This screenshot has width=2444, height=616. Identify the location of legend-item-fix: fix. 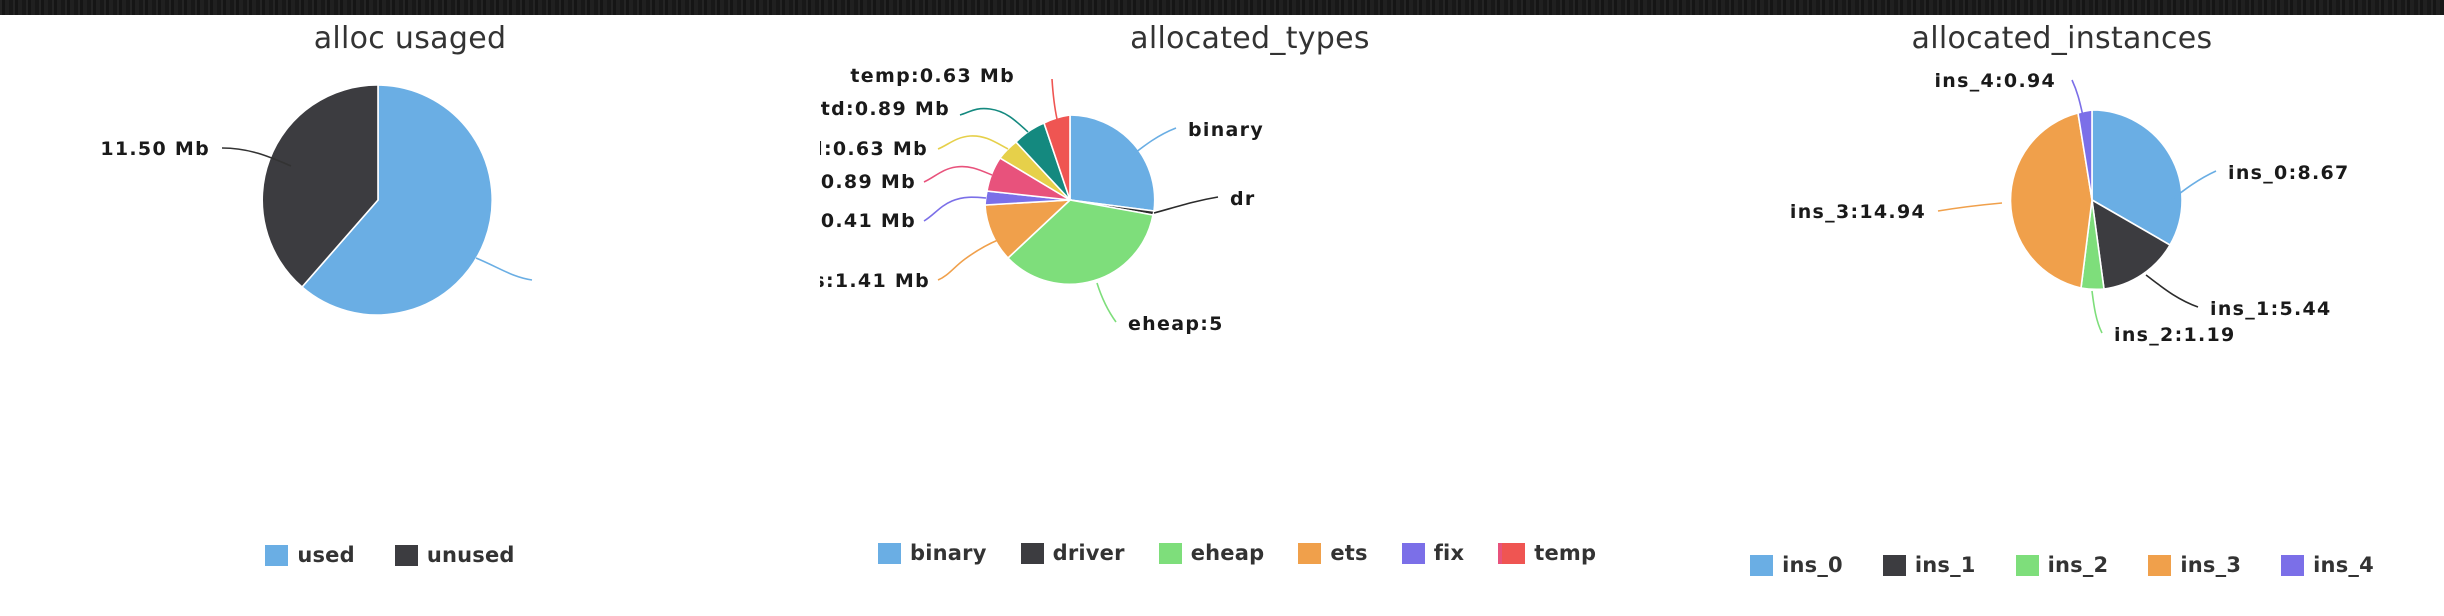
(1433, 553).